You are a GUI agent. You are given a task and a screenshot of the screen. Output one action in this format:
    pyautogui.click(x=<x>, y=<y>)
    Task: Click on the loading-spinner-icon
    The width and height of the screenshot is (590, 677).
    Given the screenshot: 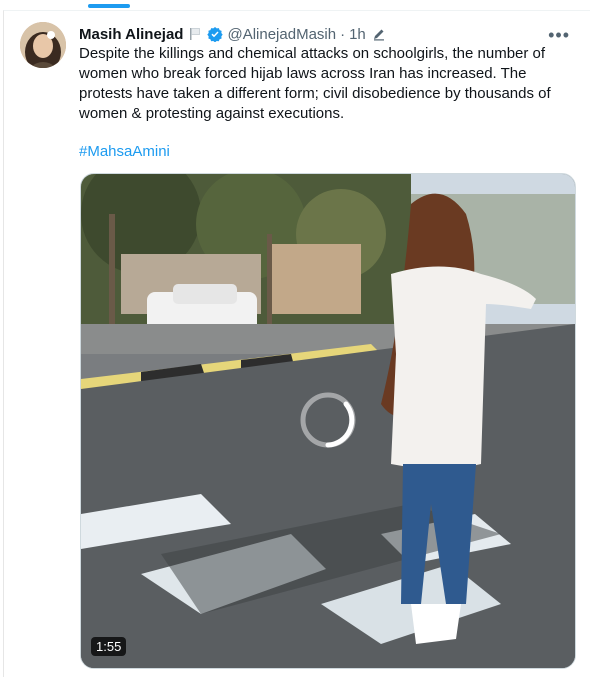 What is the action you would take?
    pyautogui.click(x=328, y=420)
    